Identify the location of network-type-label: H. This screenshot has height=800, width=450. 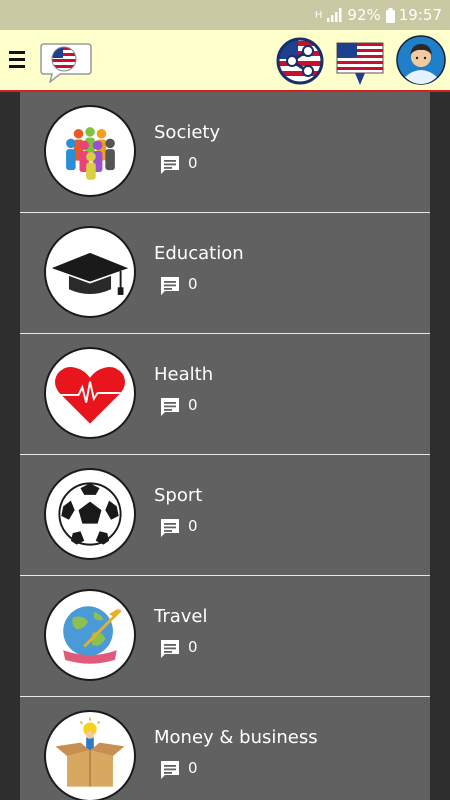
(318, 15).